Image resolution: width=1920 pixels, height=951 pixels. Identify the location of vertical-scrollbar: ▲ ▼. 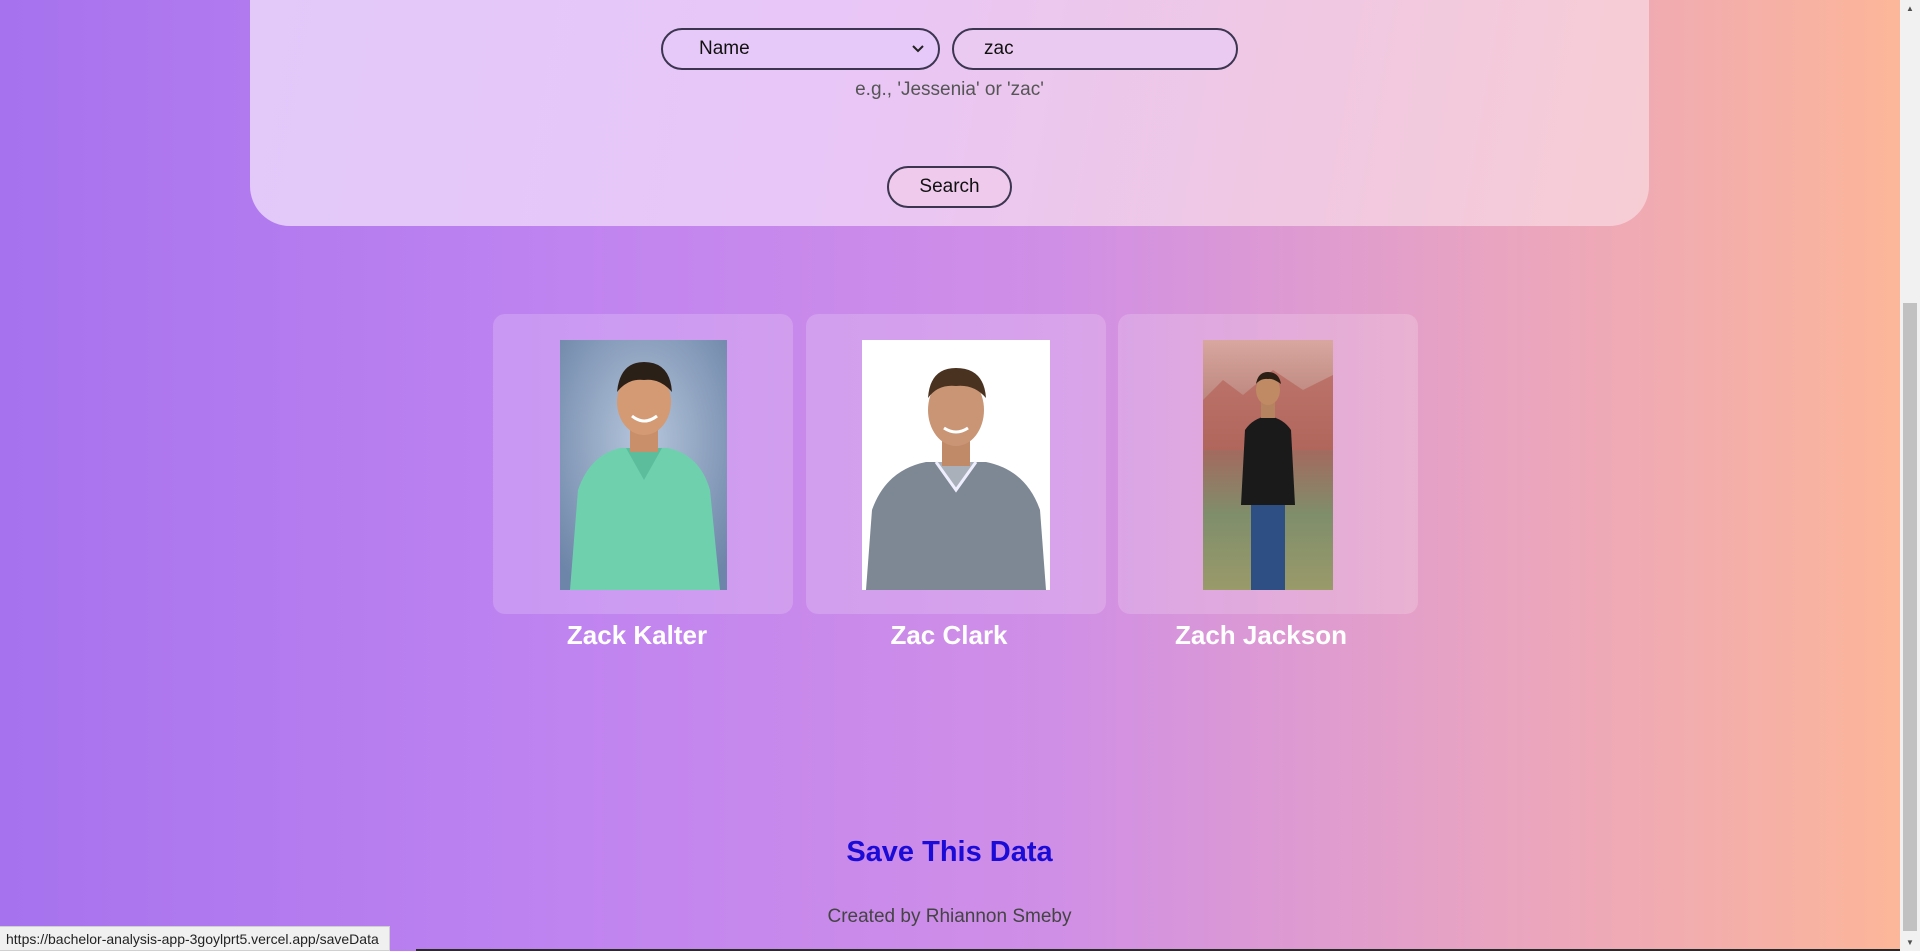
(1910, 475).